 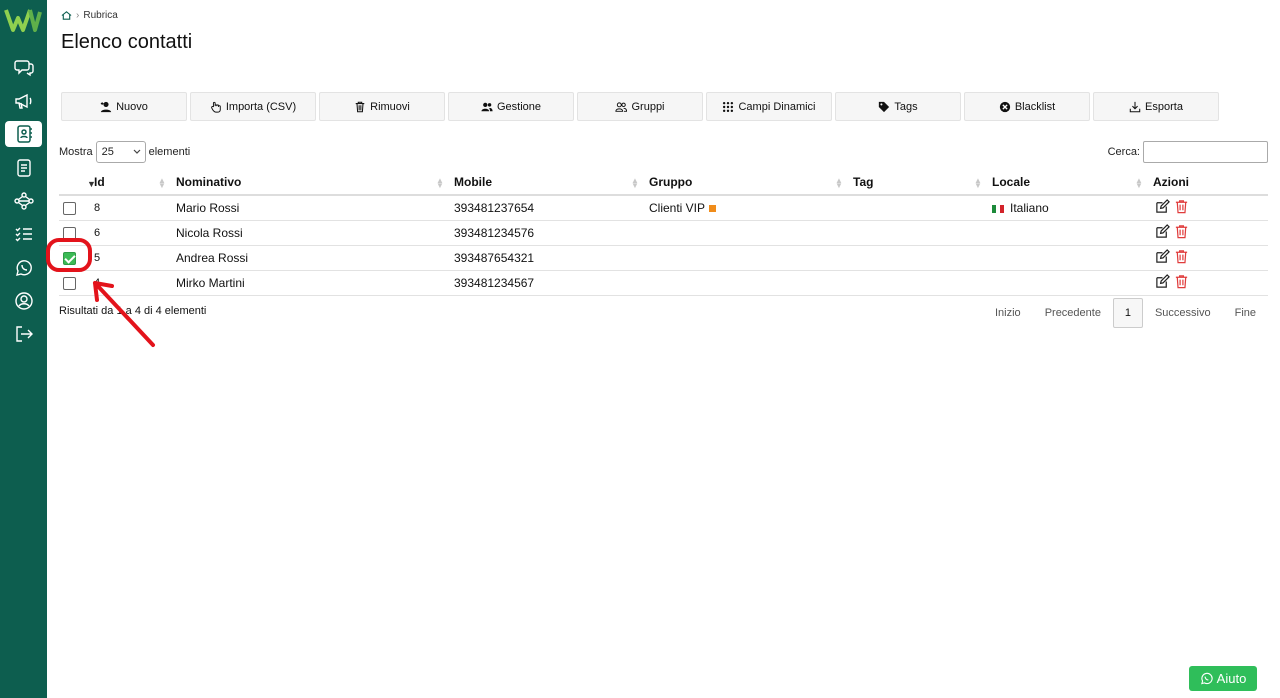 What do you see at coordinates (135, 258) in the screenshot?
I see `cell-id: 5` at bounding box center [135, 258].